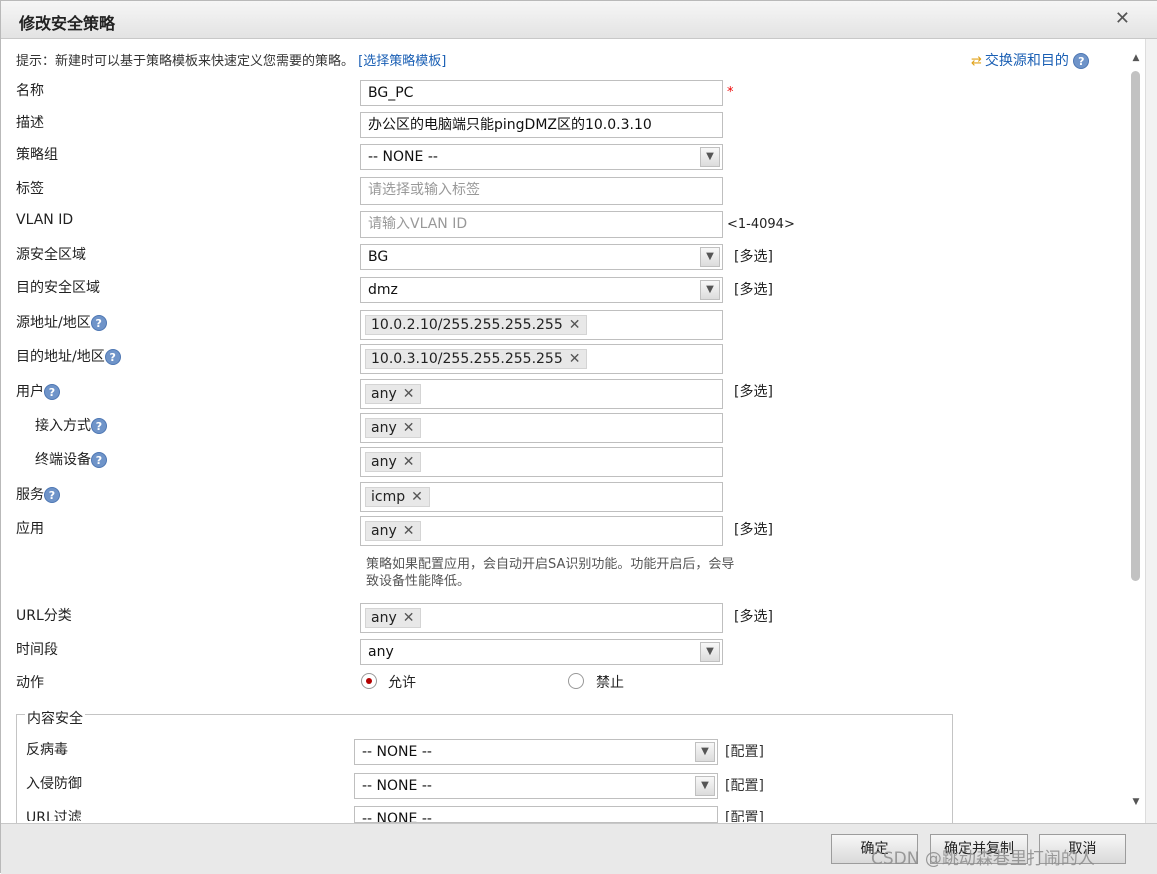 The image size is (1157, 874). I want to click on service-tagbox: icmp ✕, so click(541, 497).